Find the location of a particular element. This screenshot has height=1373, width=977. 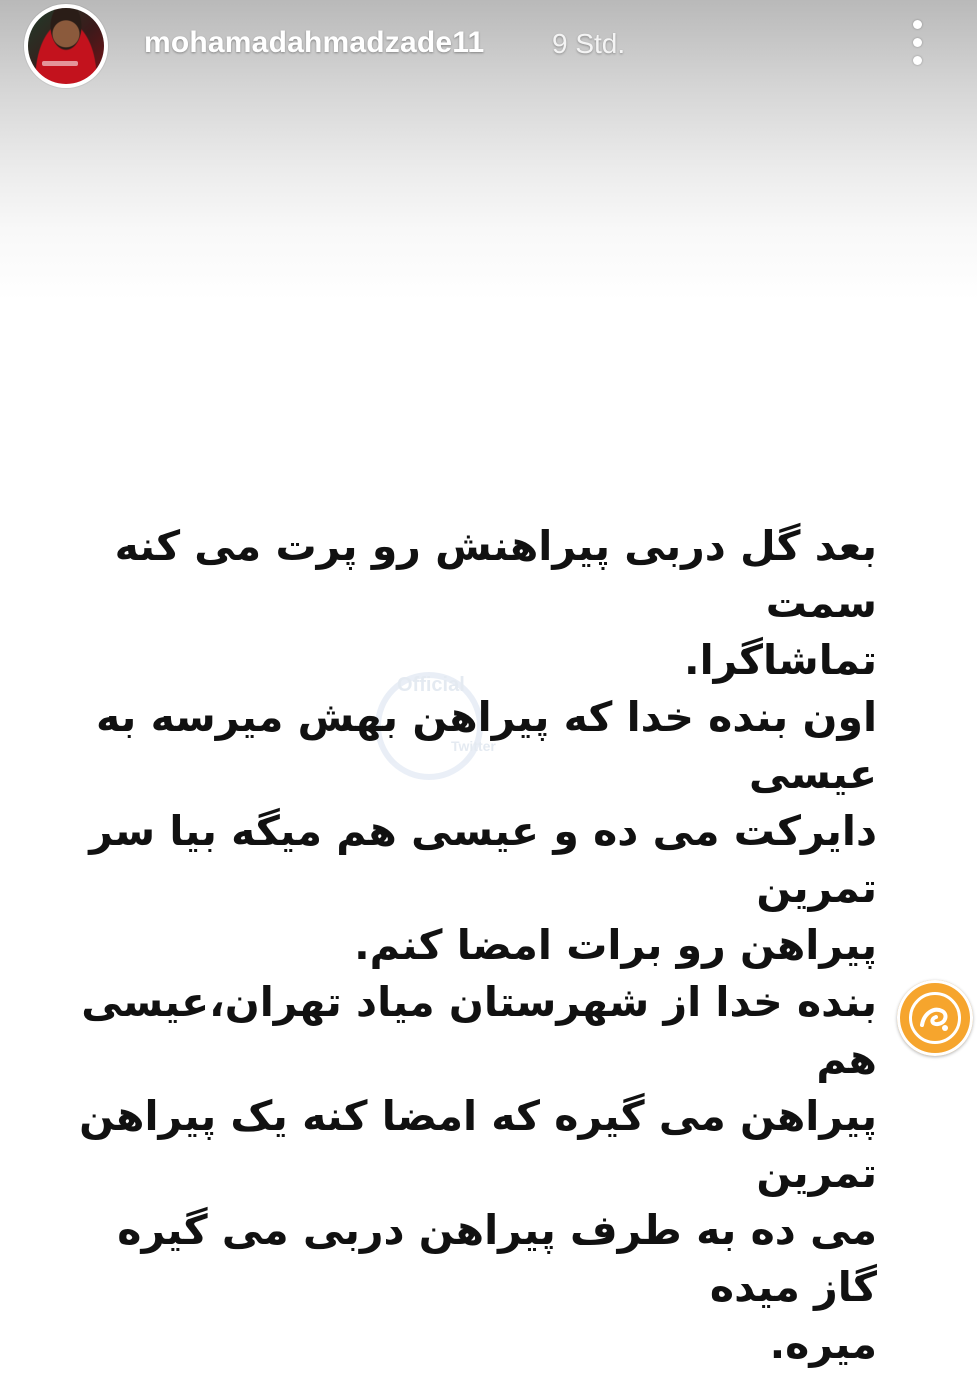

logo-mark-icon is located at coordinates (935, 1018).